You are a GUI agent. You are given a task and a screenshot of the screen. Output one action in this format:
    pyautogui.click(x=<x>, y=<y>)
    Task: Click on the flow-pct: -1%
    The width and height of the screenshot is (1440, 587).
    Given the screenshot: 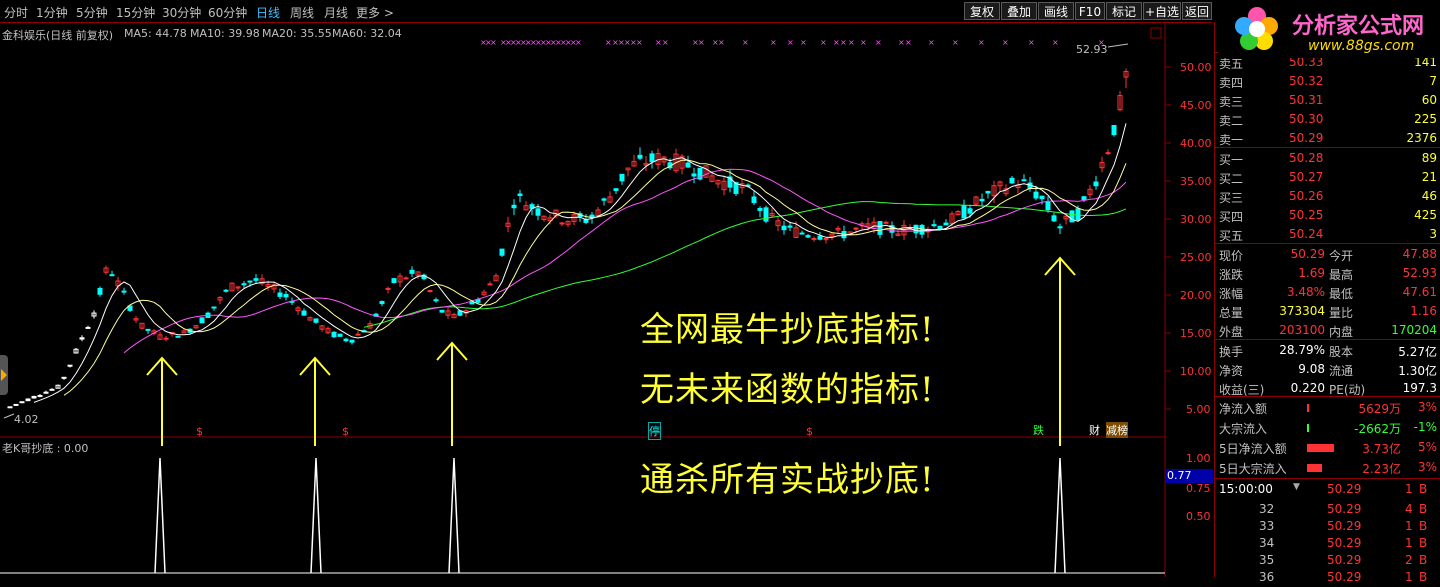 What is the action you would take?
    pyautogui.click(x=1425, y=427)
    